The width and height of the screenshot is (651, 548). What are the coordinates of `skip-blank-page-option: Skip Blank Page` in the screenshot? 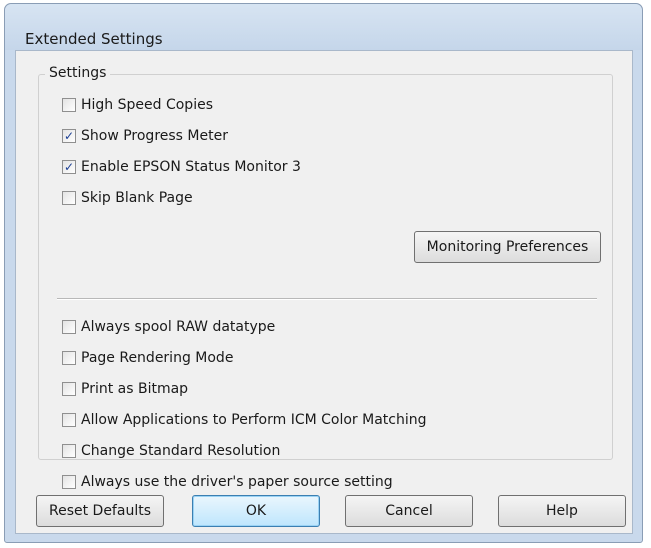 It's located at (127, 198).